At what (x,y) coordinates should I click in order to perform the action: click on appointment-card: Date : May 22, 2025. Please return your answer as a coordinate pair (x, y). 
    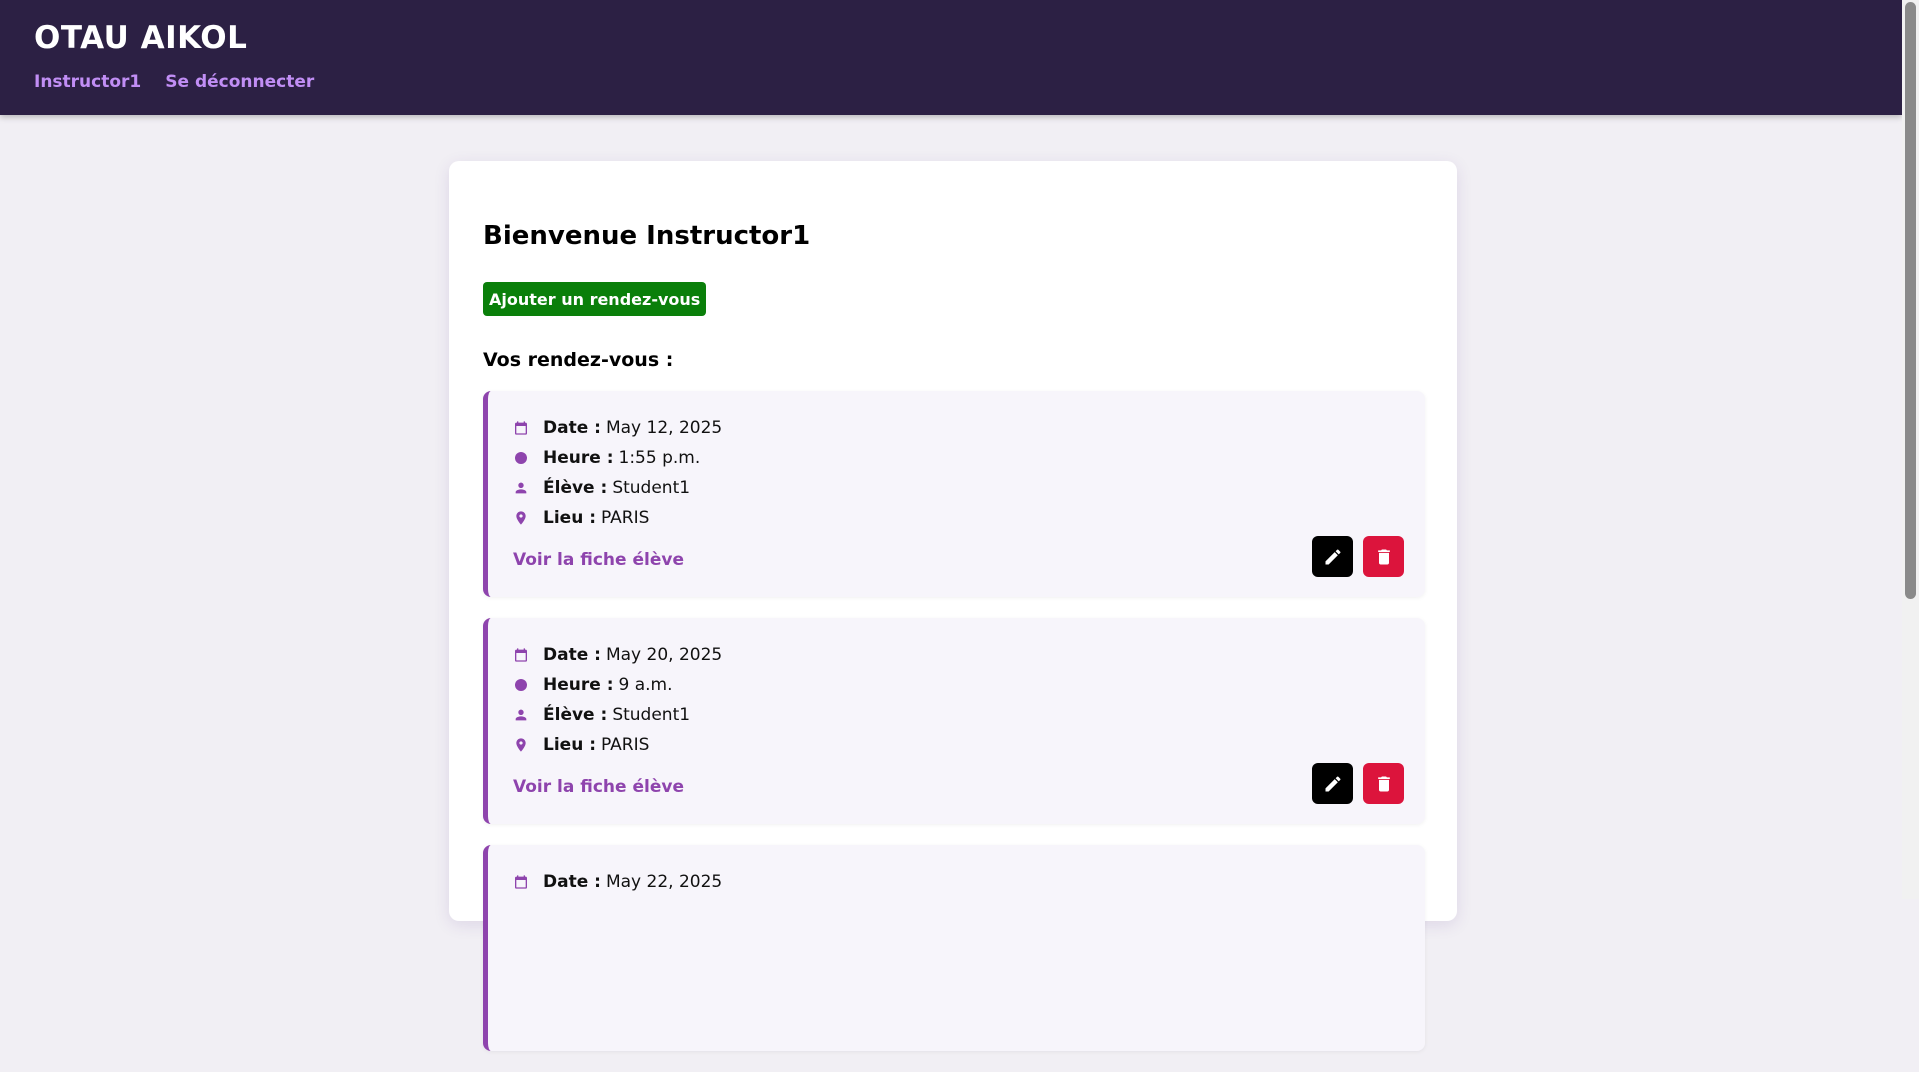
    Looking at the image, I should click on (954, 948).